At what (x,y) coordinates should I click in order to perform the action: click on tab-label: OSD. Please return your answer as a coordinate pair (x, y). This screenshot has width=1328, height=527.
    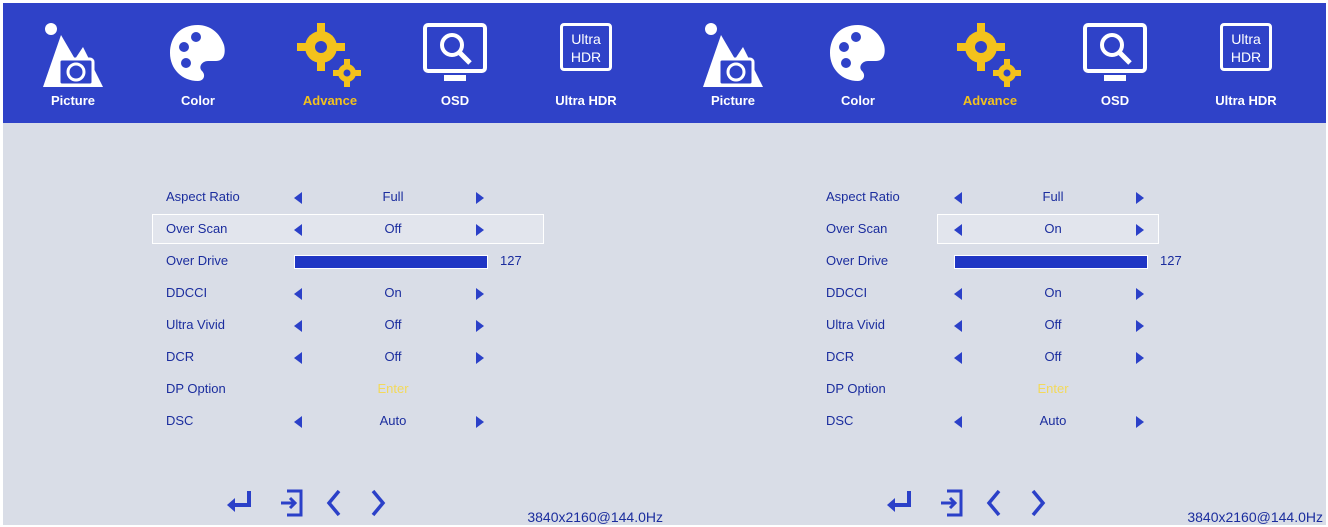
    Looking at the image, I should click on (455, 100).